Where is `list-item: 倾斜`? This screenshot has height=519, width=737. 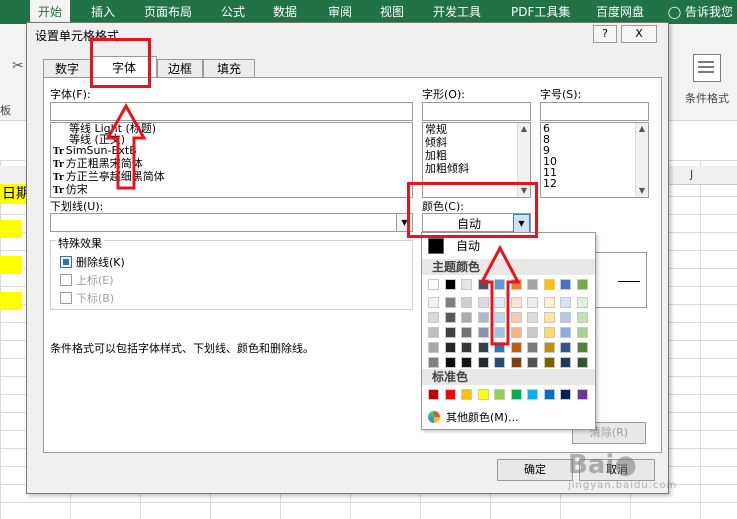
list-item: 倾斜 is located at coordinates (476, 142).